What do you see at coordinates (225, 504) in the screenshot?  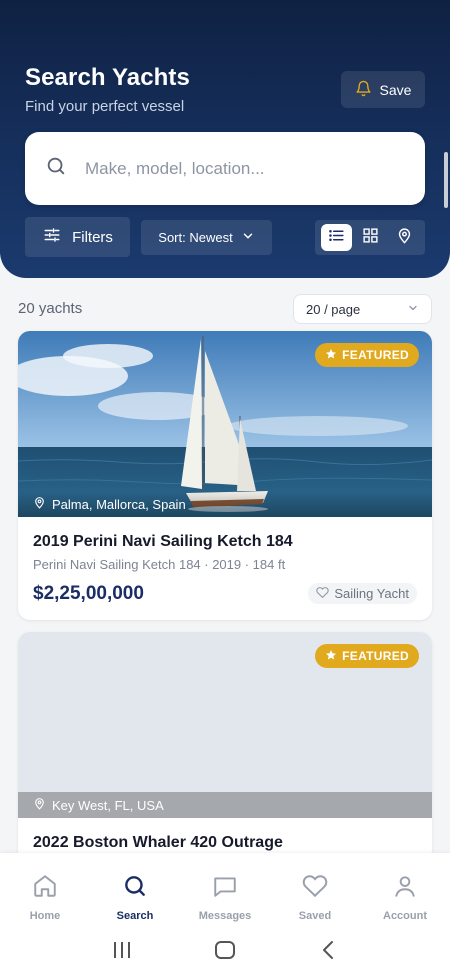 I see `location-label: Palma, Mallorca, Spain` at bounding box center [225, 504].